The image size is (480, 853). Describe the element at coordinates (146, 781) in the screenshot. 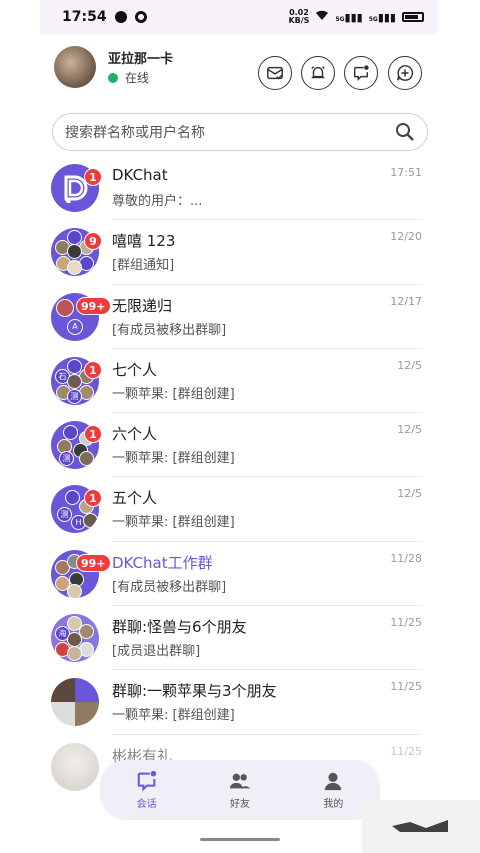

I see `chat-icon` at that location.